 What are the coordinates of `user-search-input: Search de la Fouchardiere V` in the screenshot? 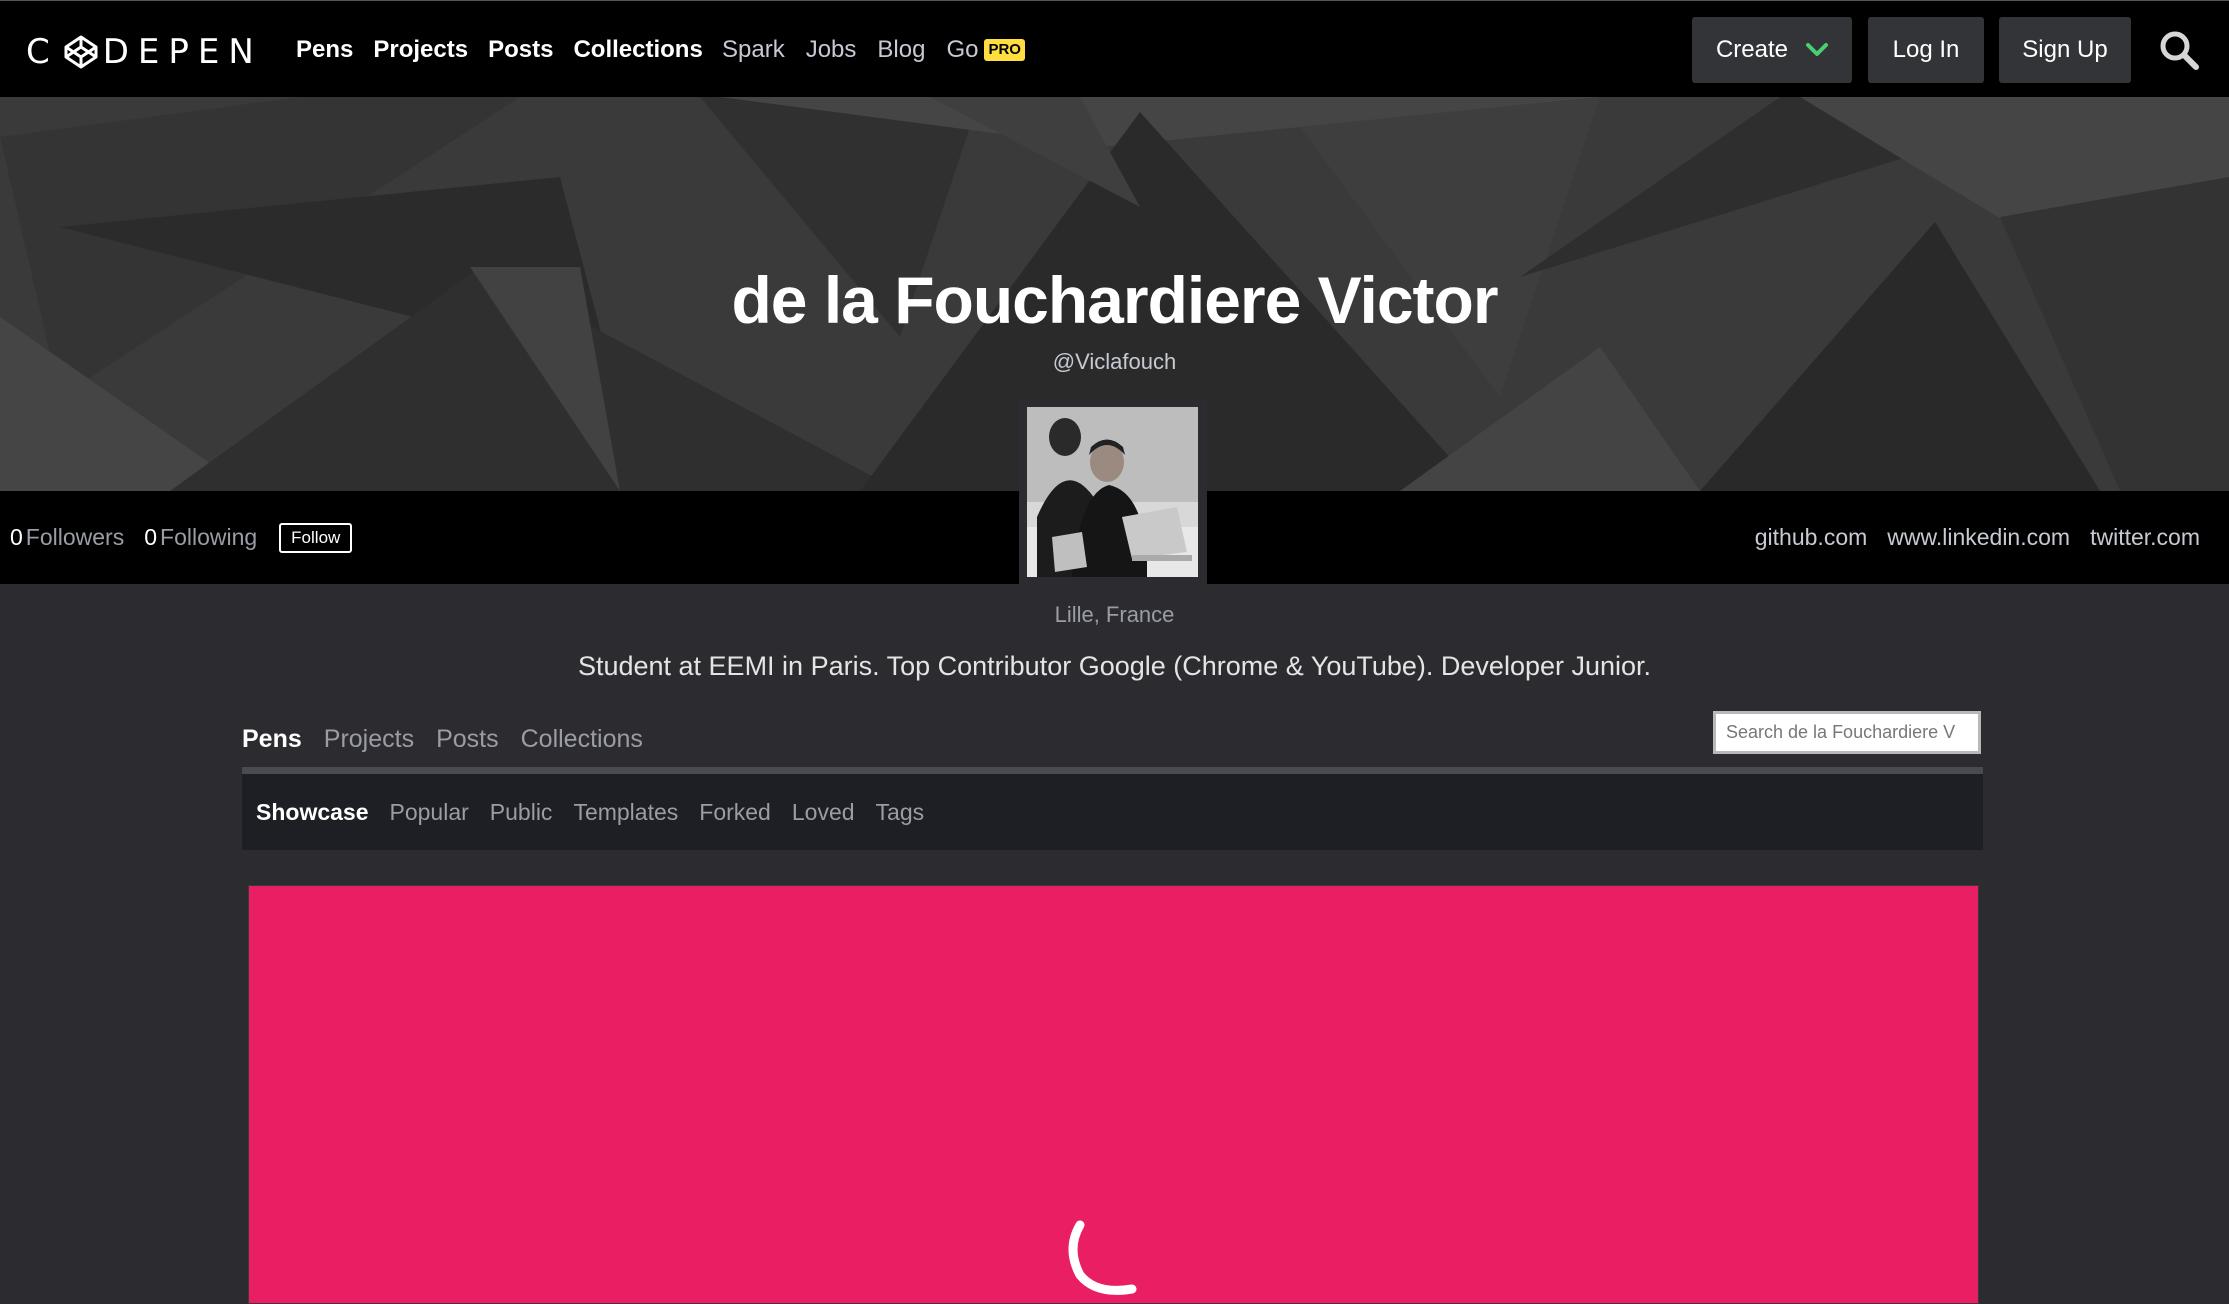 It's located at (1847, 732).